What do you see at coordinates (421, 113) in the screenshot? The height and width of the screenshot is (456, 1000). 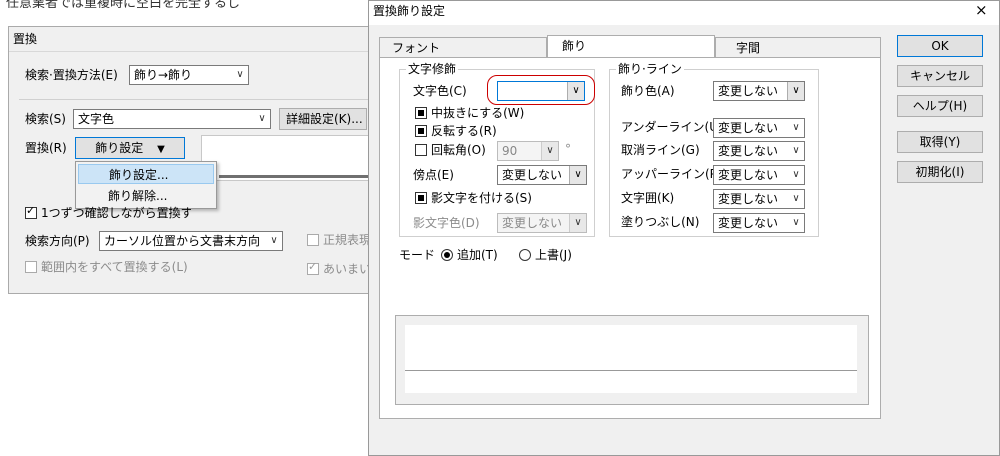 I see `outline-checkbox` at bounding box center [421, 113].